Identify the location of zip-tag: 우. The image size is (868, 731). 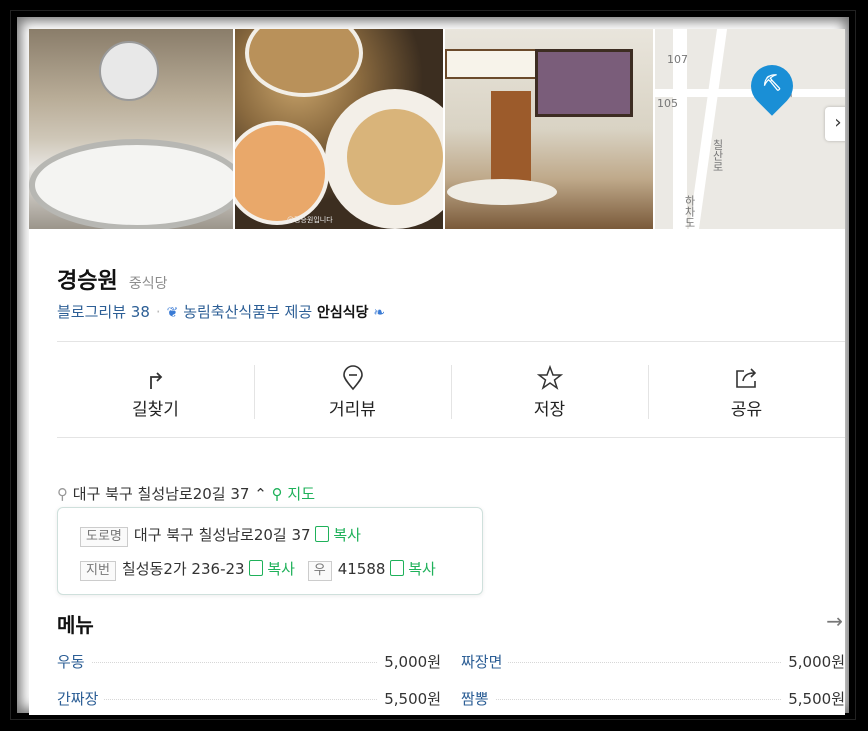
(319, 571).